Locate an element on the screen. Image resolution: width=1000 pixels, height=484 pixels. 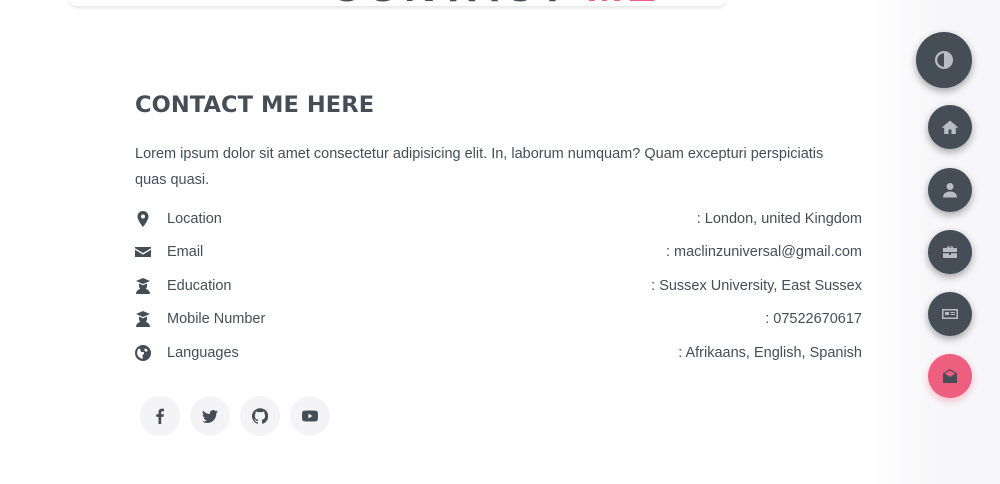
nav-portfolio-button is located at coordinates (950, 252).